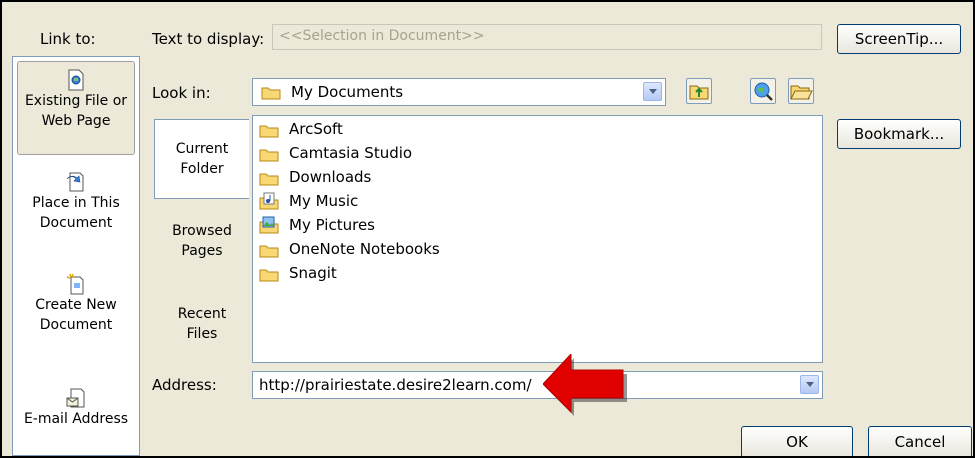  Describe the element at coordinates (76, 325) in the screenshot. I see `link-create-line2: Document` at that location.